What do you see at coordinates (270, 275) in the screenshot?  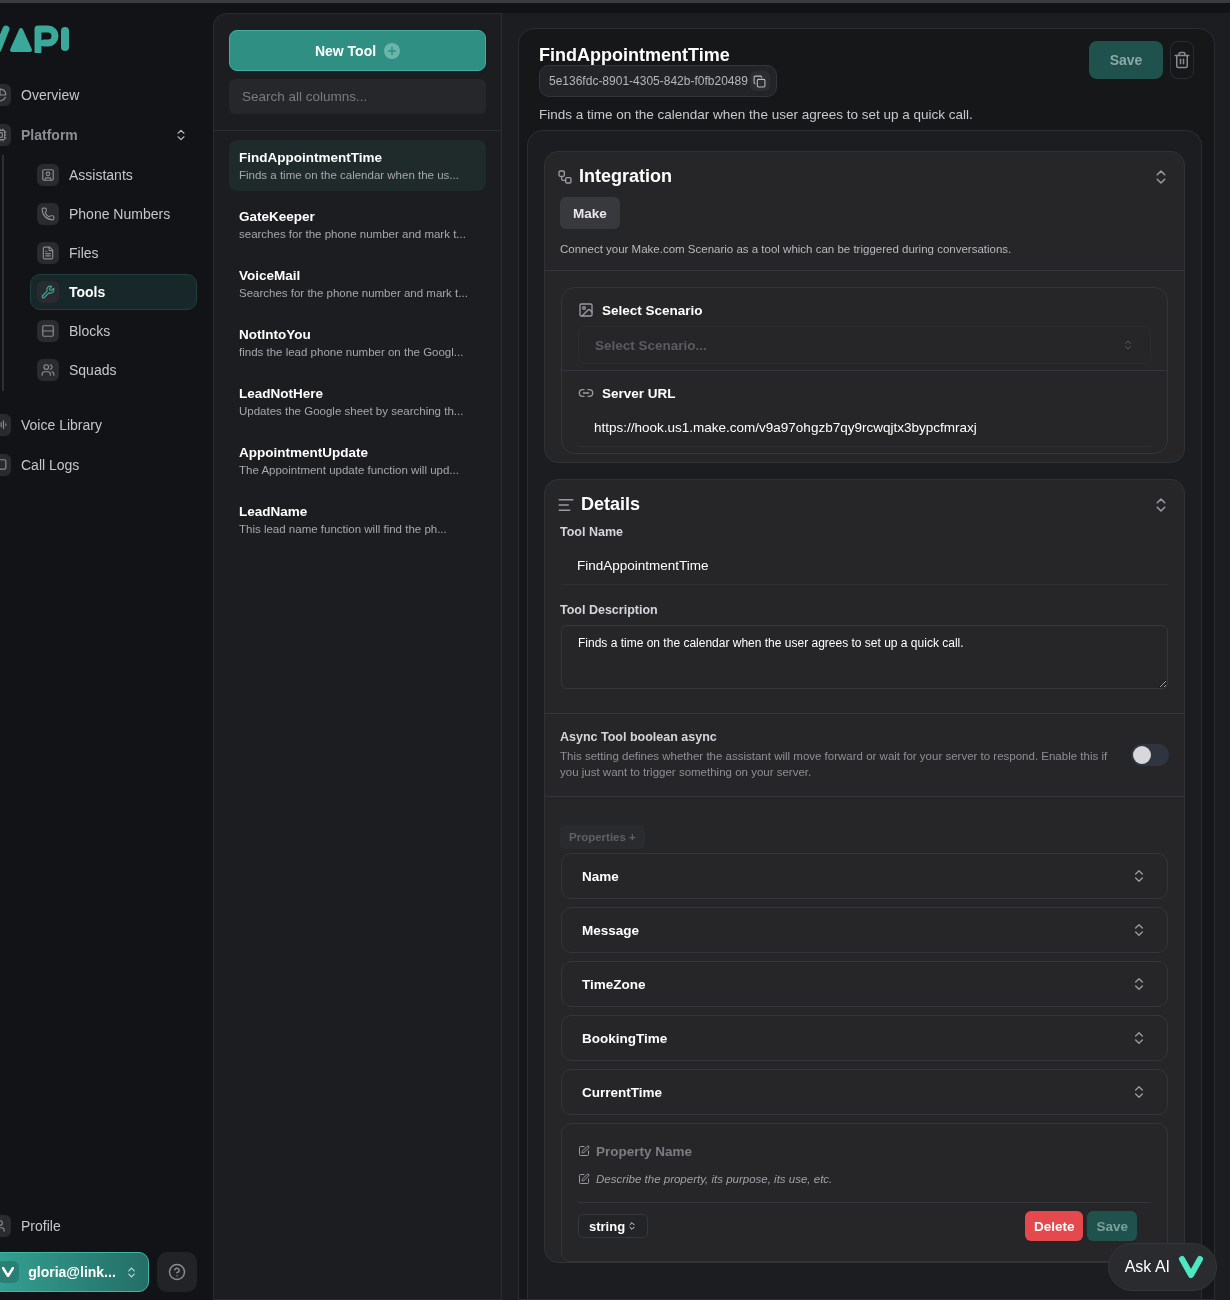 I see `tool-name: VoiceMail` at bounding box center [270, 275].